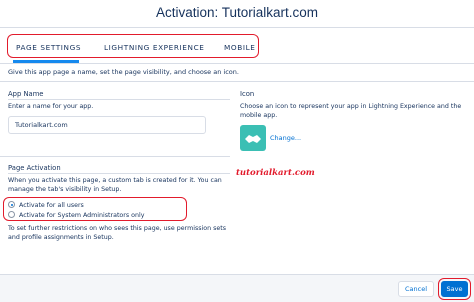 Image resolution: width=474 pixels, height=302 pixels. What do you see at coordinates (416, 289) in the screenshot?
I see `cancel-button: Cancel` at bounding box center [416, 289].